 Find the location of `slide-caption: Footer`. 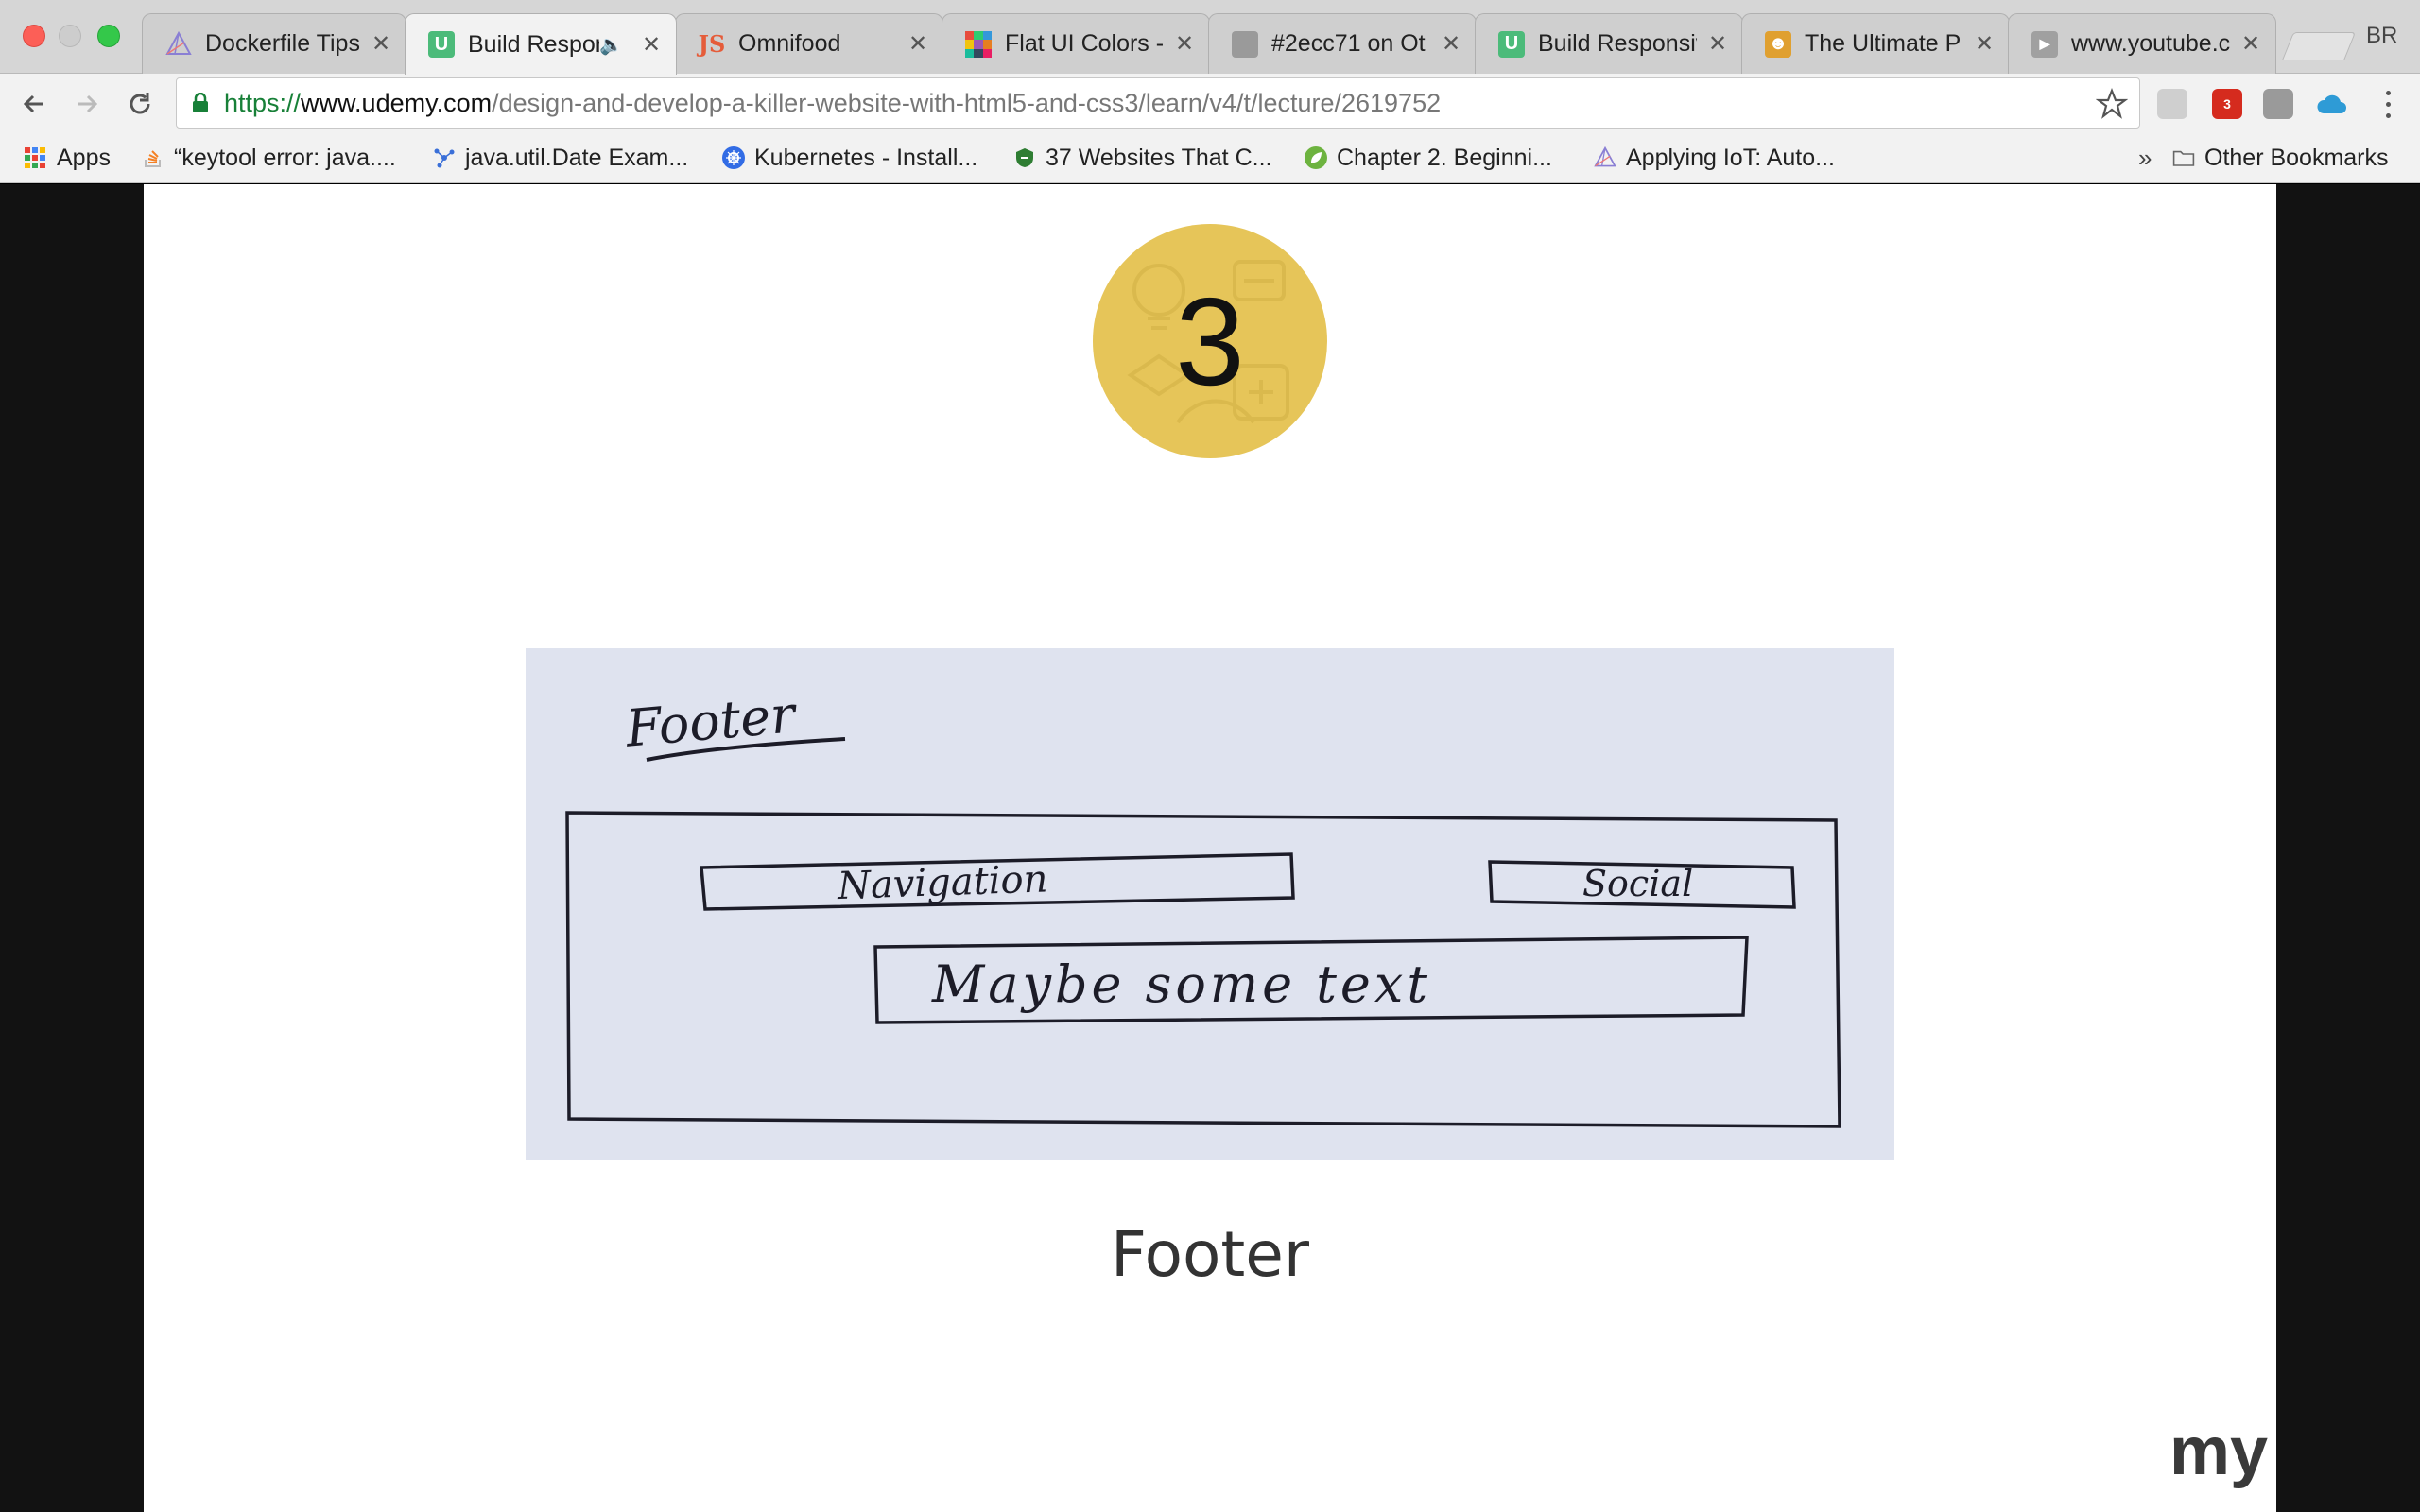

slide-caption: Footer is located at coordinates (1210, 1254).